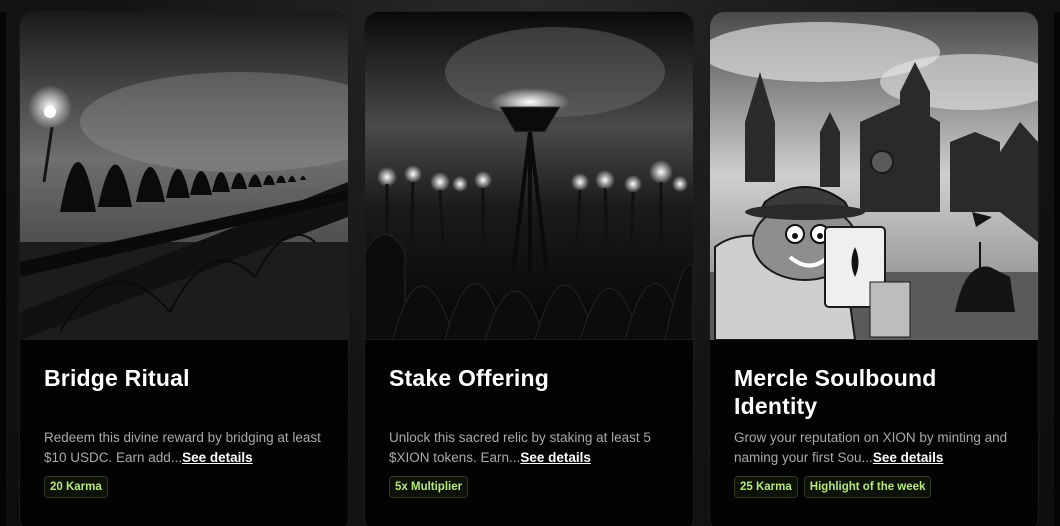 The image size is (1060, 526). I want to click on card-title: Stake Offering, so click(469, 378).